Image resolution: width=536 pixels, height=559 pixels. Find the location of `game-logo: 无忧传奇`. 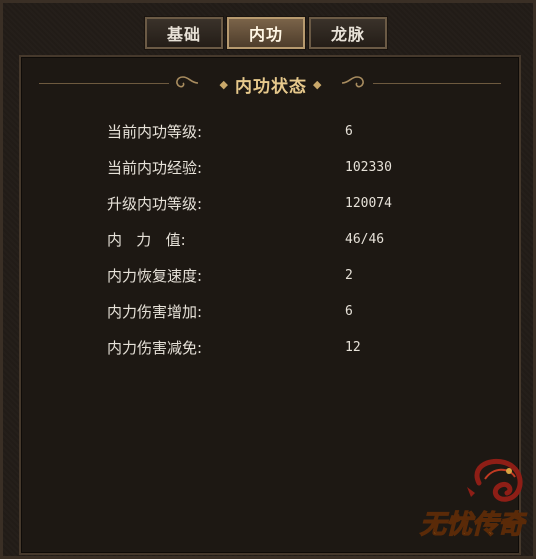

game-logo: 无忧传奇 is located at coordinates (473, 499).